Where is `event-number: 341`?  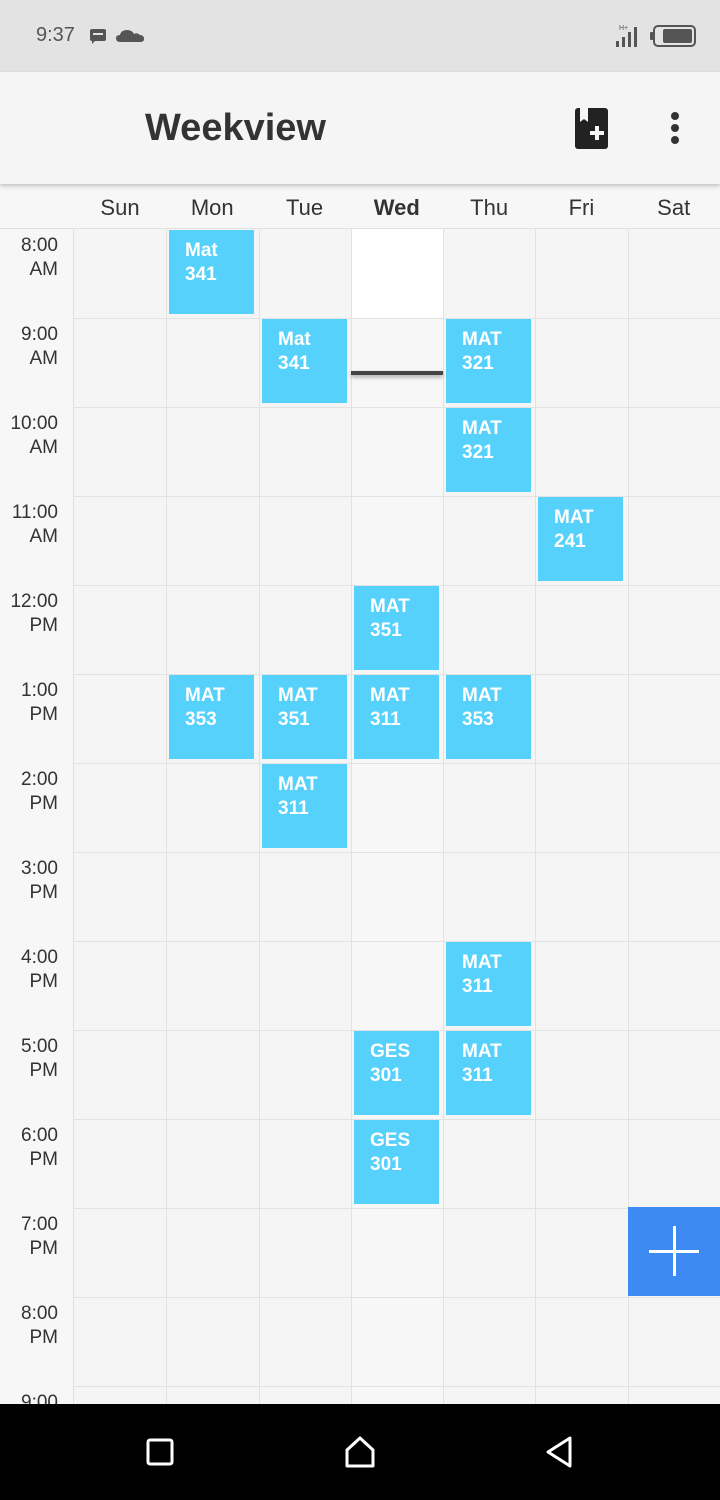 event-number: 341 is located at coordinates (294, 363).